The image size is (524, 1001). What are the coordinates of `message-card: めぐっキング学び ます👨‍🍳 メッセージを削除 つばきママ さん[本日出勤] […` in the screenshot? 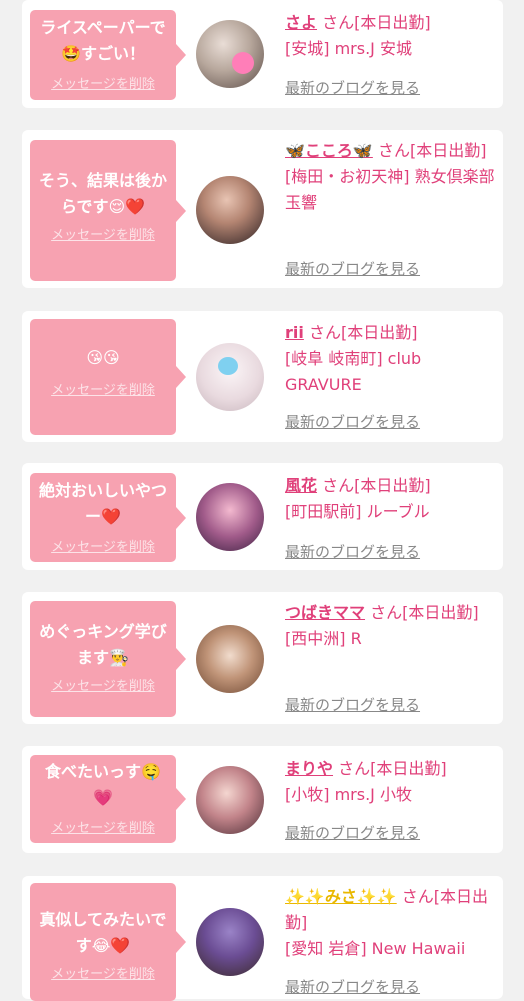 It's located at (262, 658).